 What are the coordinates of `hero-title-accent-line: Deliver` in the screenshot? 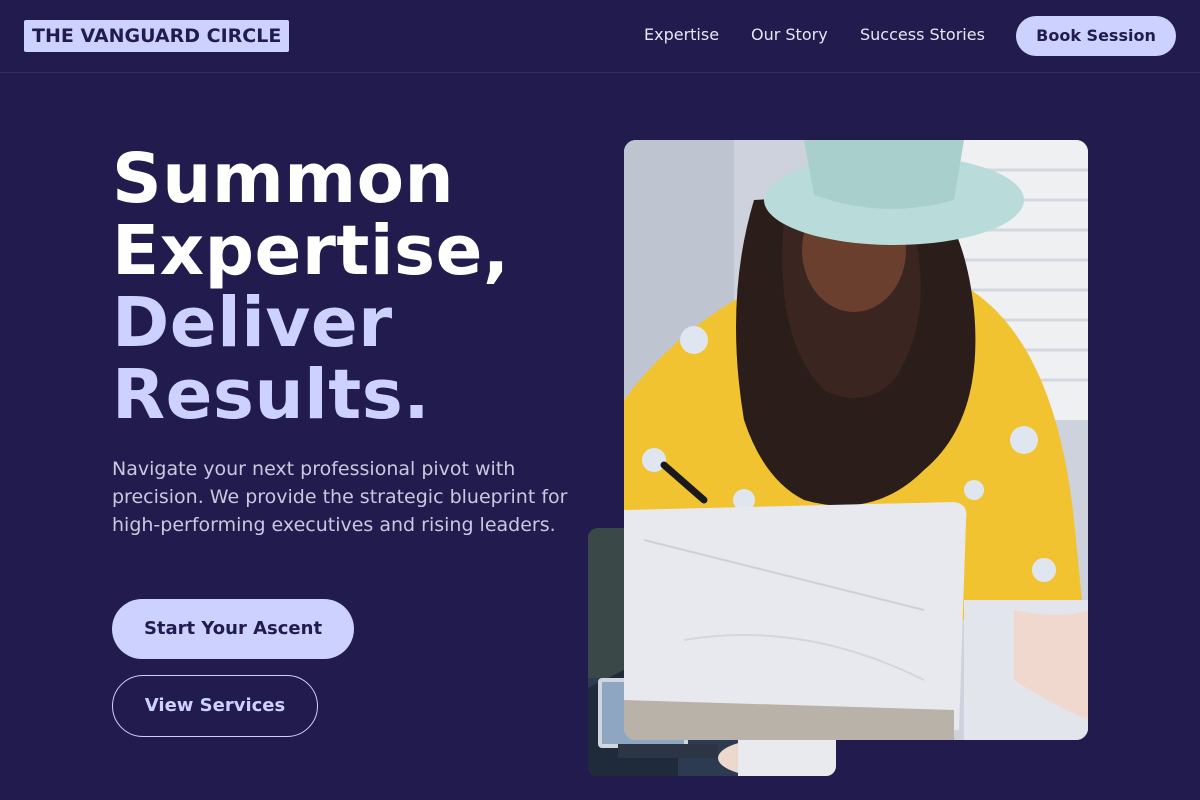 It's located at (252, 323).